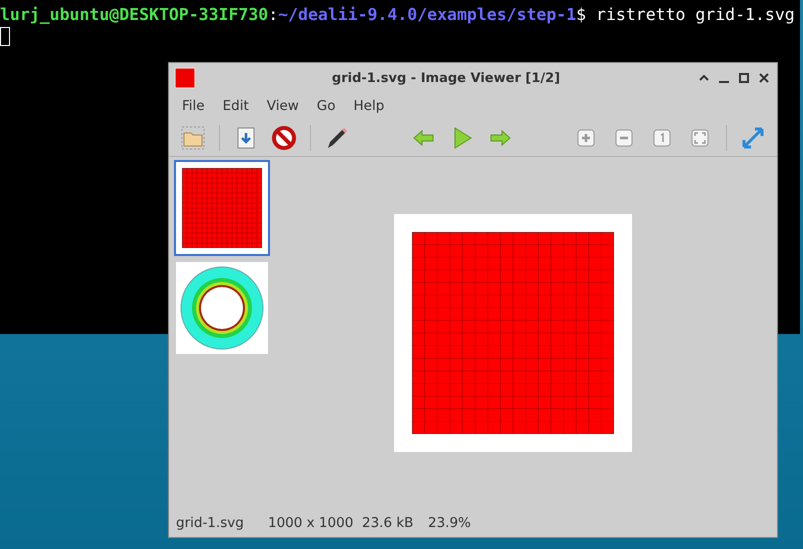 The width and height of the screenshot is (803, 549). I want to click on terminal-path: ~/dealii-9.4.0/examples/step-1, so click(427, 14).